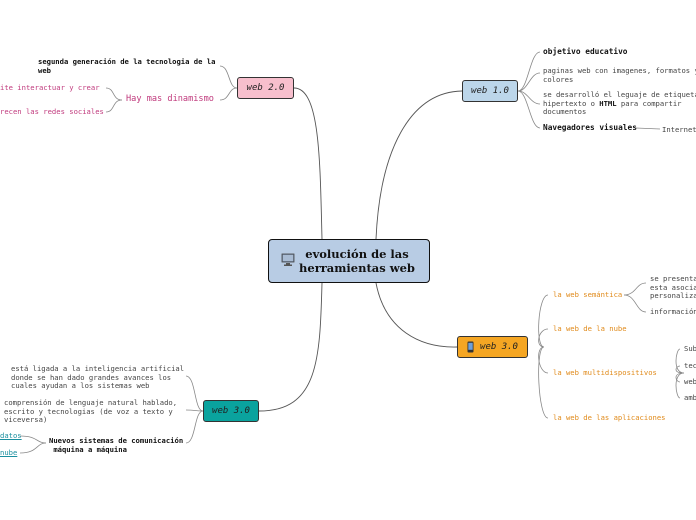  What do you see at coordinates (605, 373) in the screenshot?
I see `web3-multidevice: la web multidispositivos` at bounding box center [605, 373].